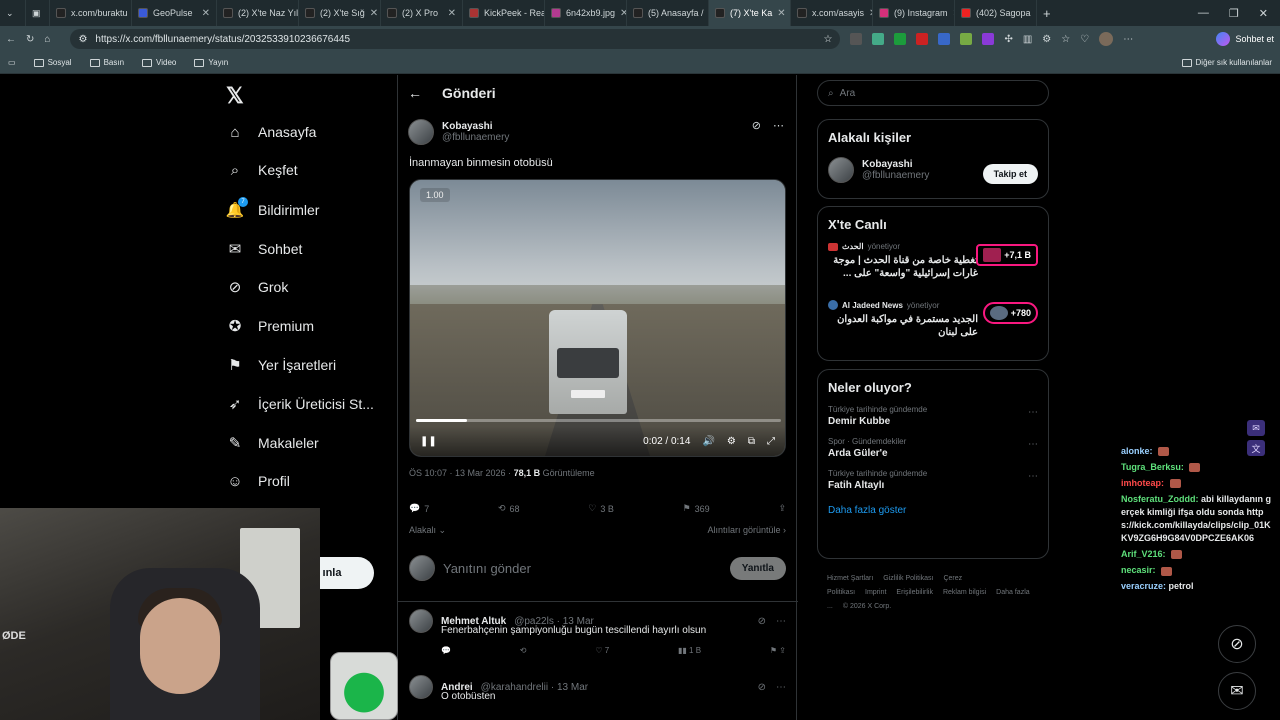 Image resolution: width=1280 pixels, height=720 pixels. What do you see at coordinates (91, 13) in the screenshot?
I see `browser-tab: x.com/buraktu✕` at bounding box center [91, 13].